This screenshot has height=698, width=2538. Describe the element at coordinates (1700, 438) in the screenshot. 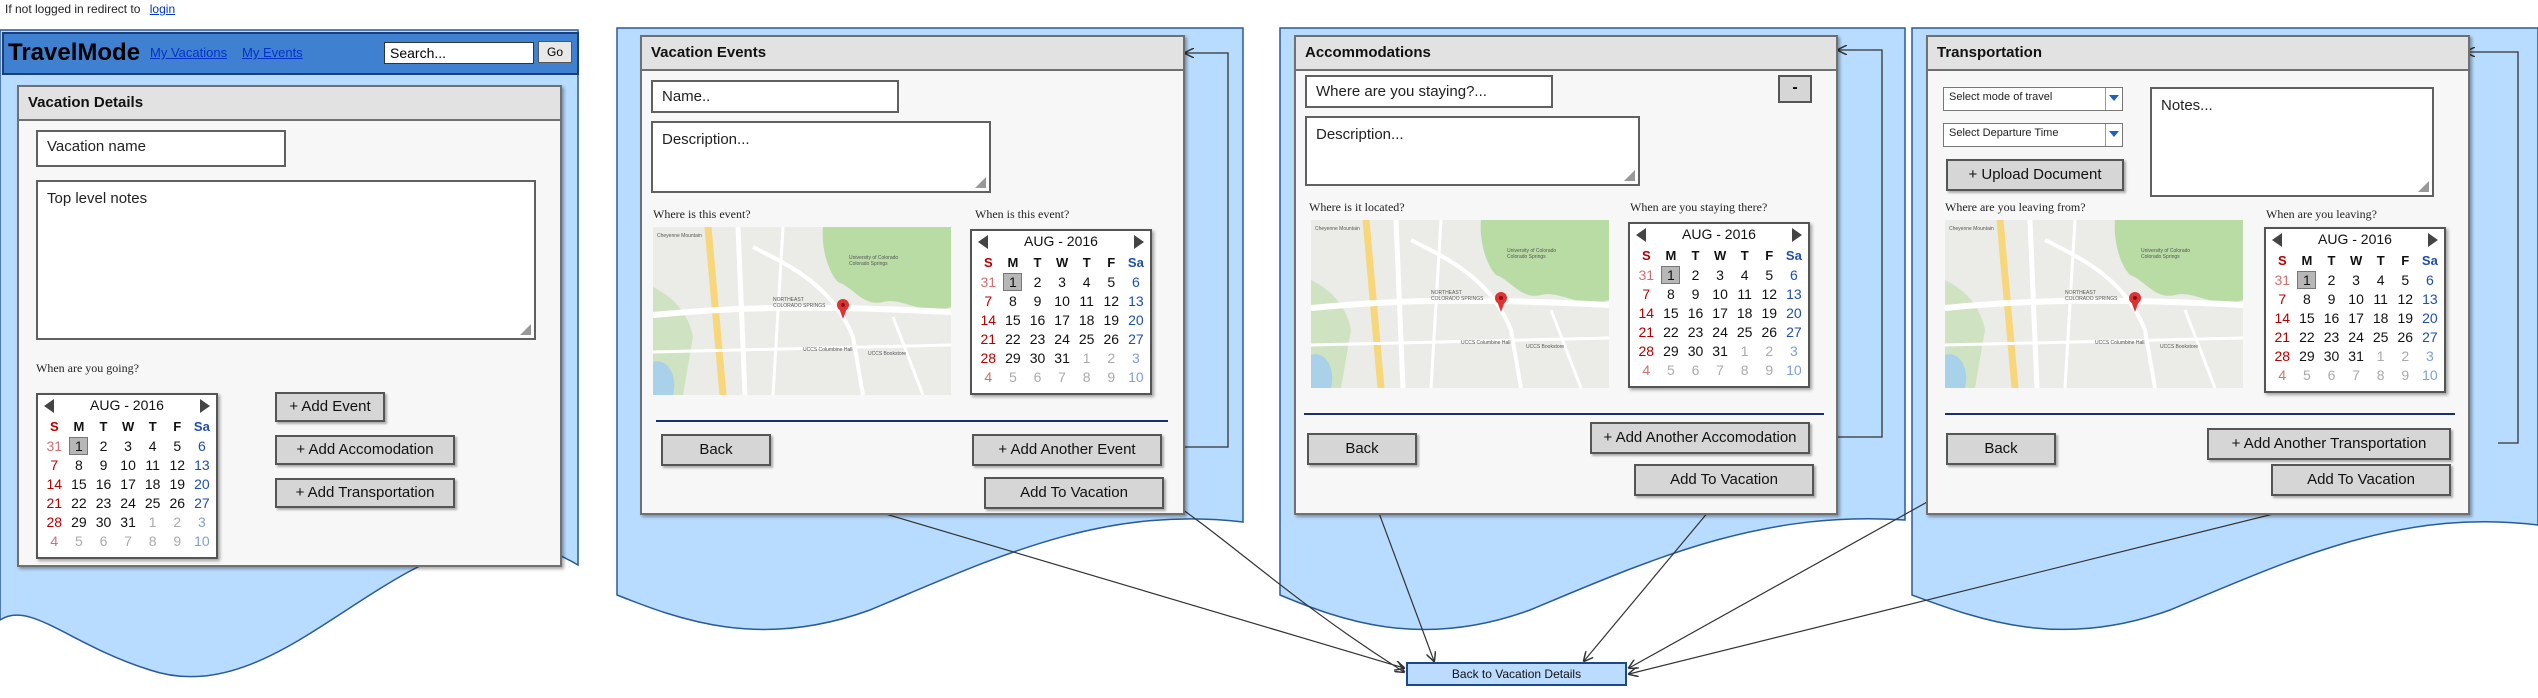

I see `add-another-accomodation-button: + Add Another Accomodation` at that location.